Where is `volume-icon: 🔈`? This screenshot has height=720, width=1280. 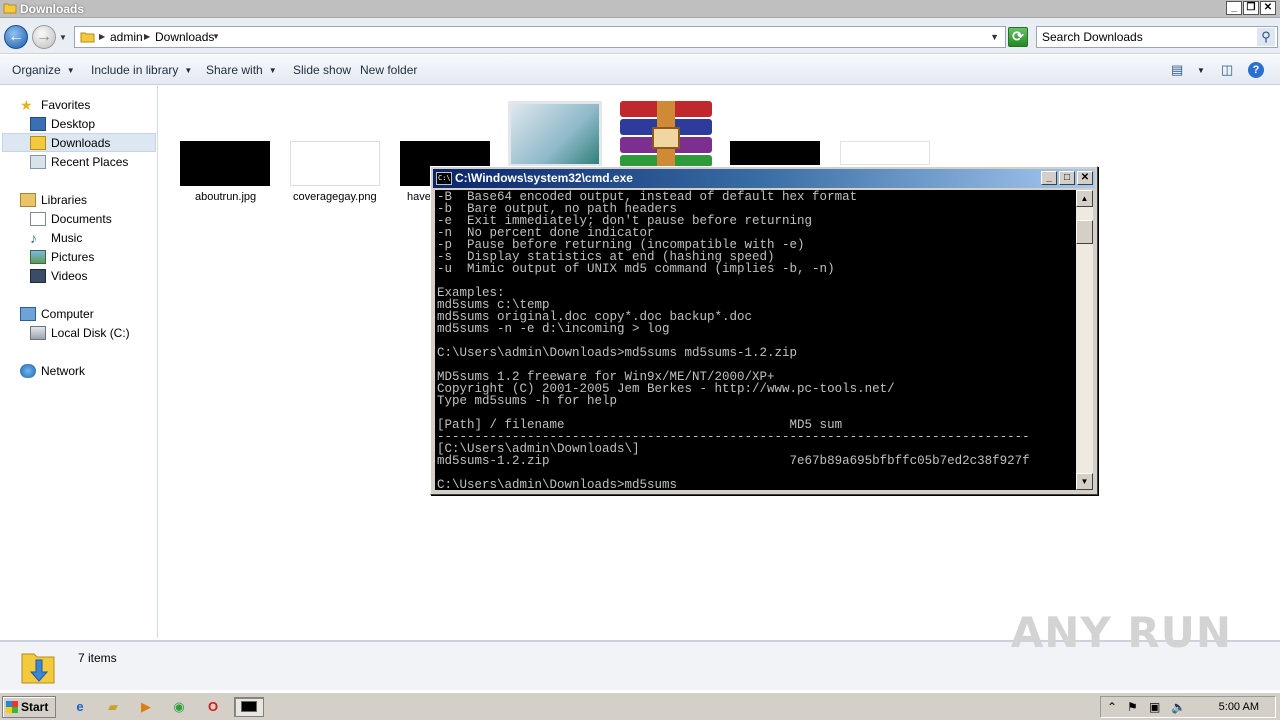
volume-icon: 🔈 is located at coordinates (1178, 707).